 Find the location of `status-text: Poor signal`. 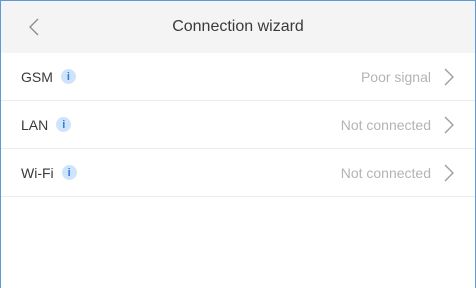

status-text: Poor signal is located at coordinates (395, 76).